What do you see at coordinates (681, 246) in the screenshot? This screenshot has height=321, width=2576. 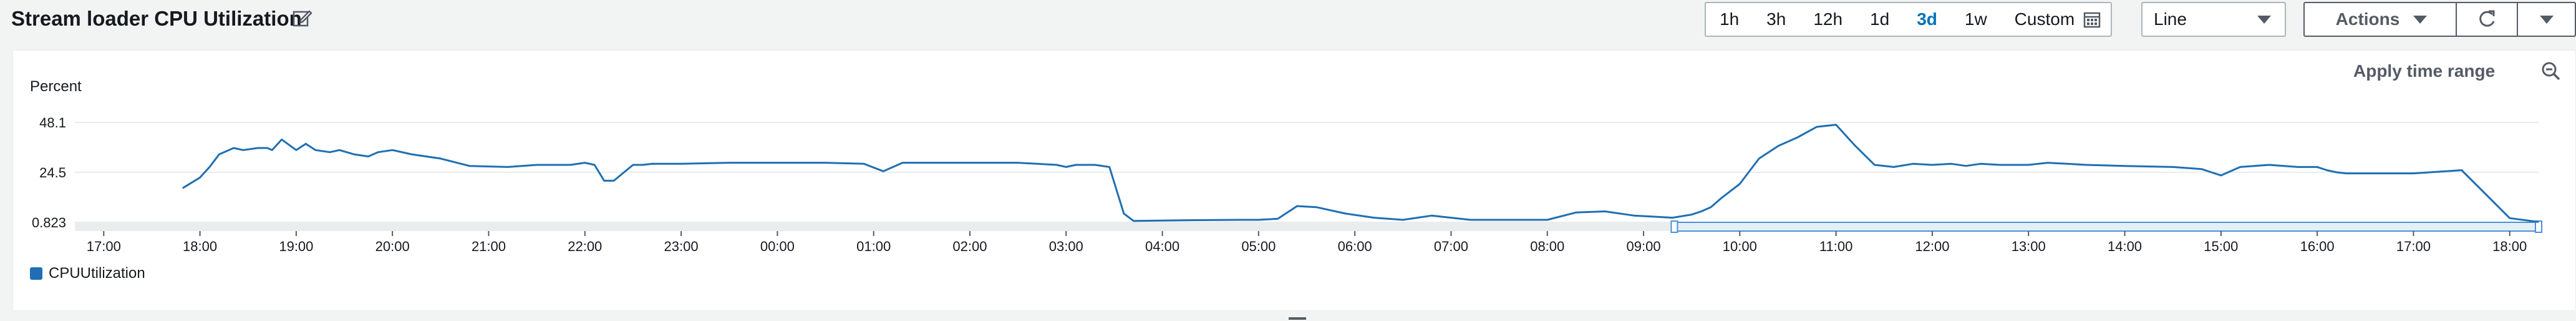 I see `x-tick-label: 23:00` at bounding box center [681, 246].